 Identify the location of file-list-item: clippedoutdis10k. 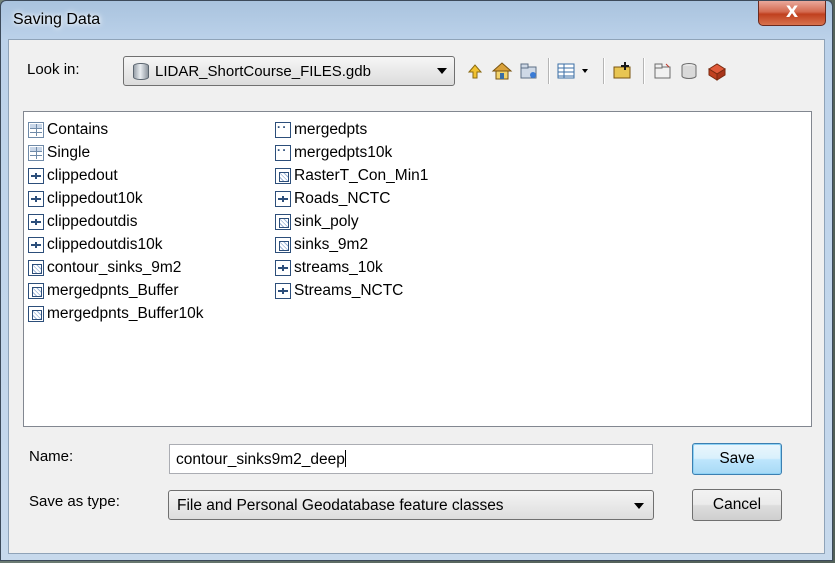
(116, 244).